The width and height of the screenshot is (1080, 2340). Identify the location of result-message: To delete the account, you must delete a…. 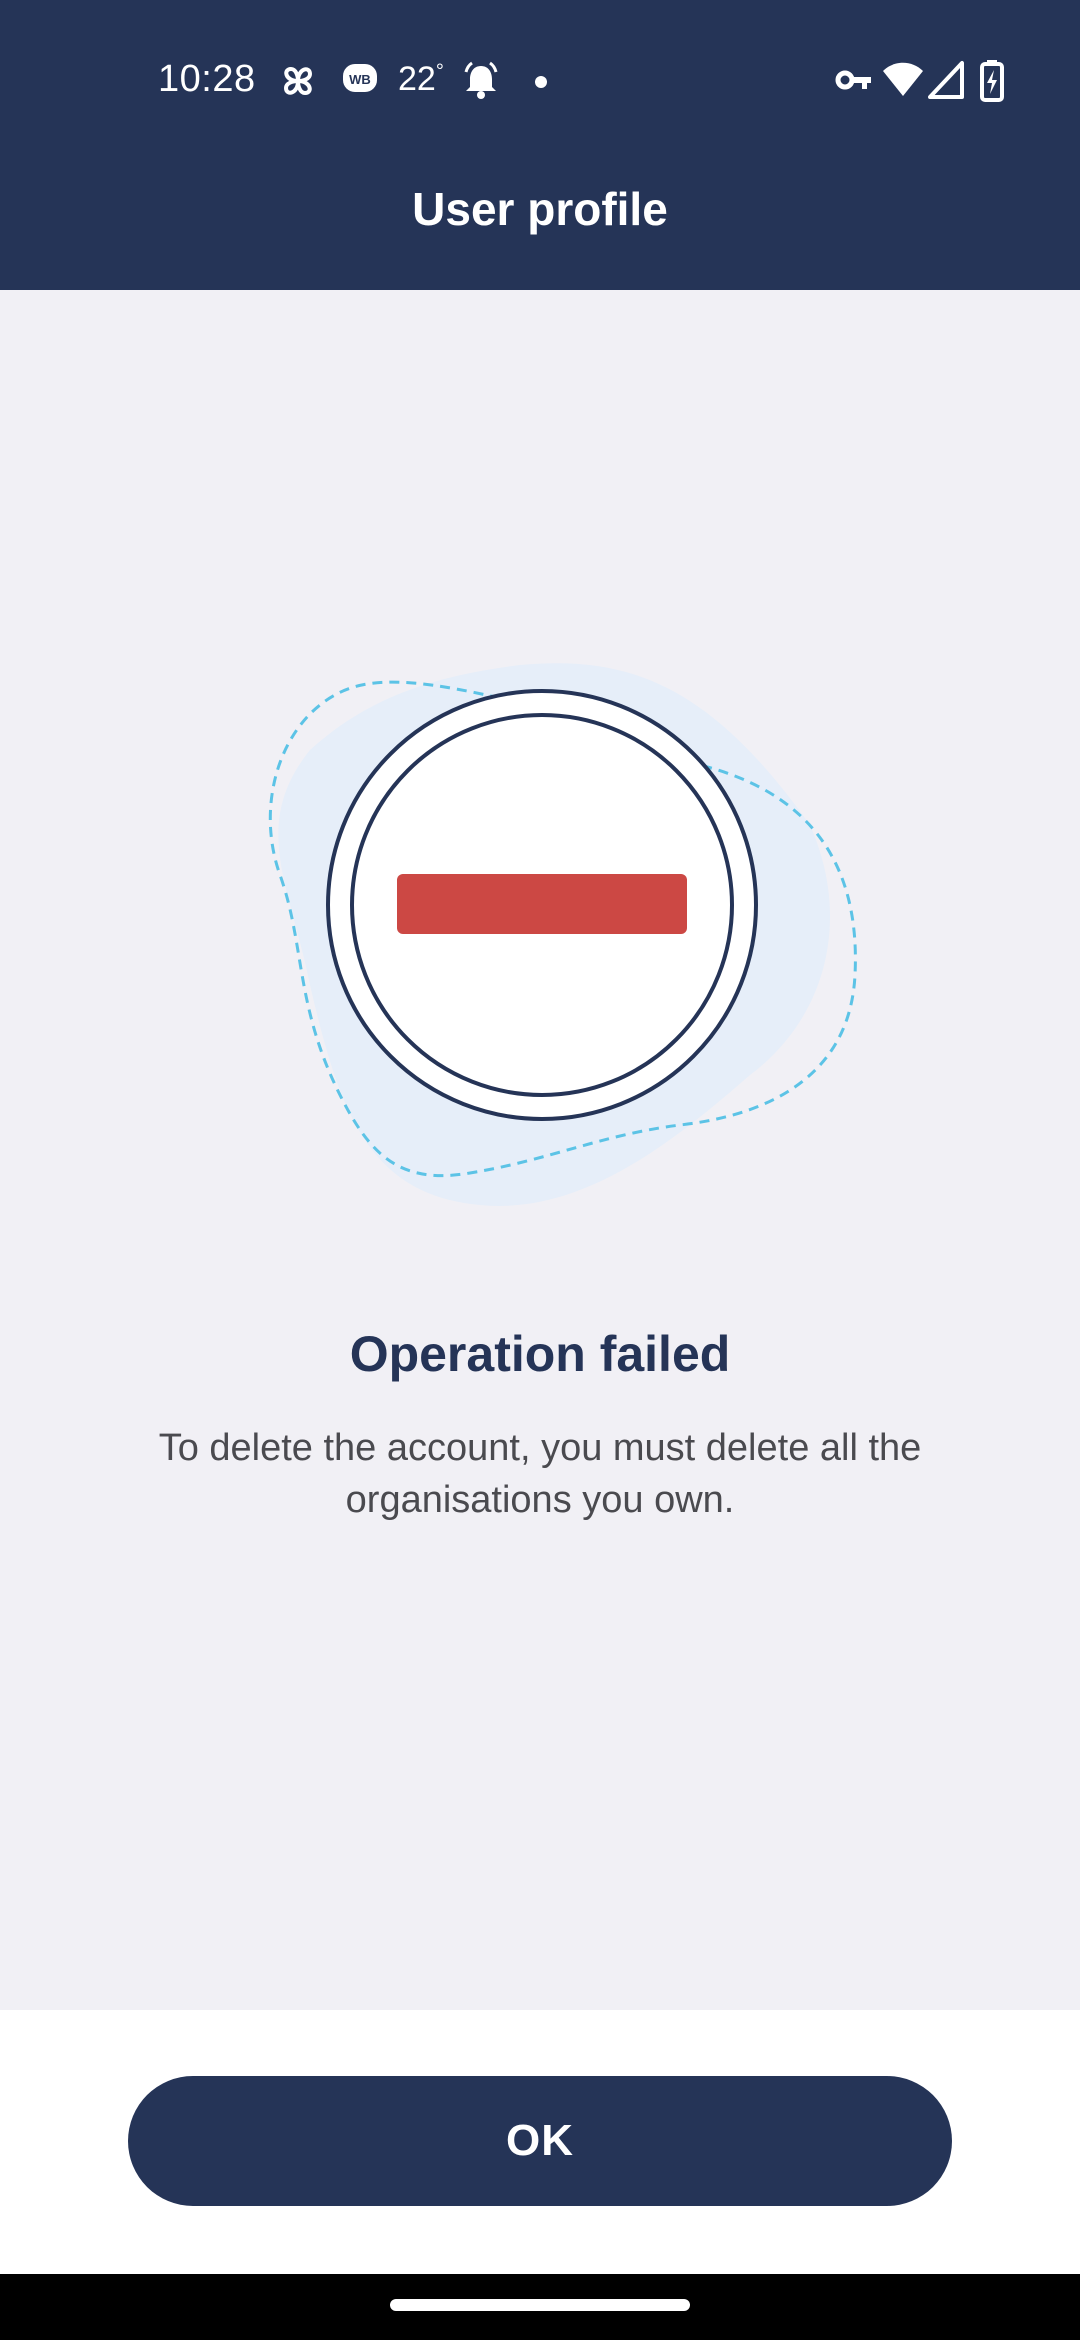
(540, 1474).